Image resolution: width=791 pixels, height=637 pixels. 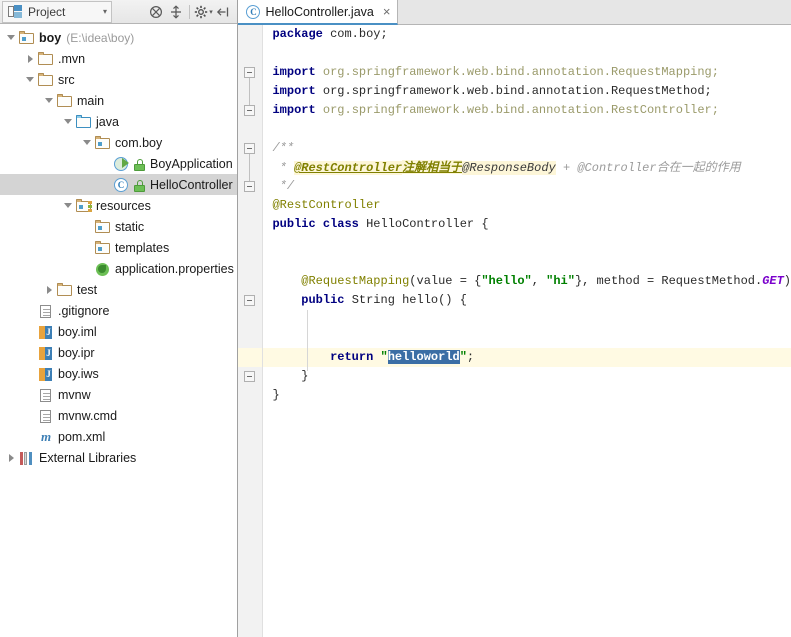 I want to click on tree-node-com-boy: com.boy, so click(x=118, y=142).